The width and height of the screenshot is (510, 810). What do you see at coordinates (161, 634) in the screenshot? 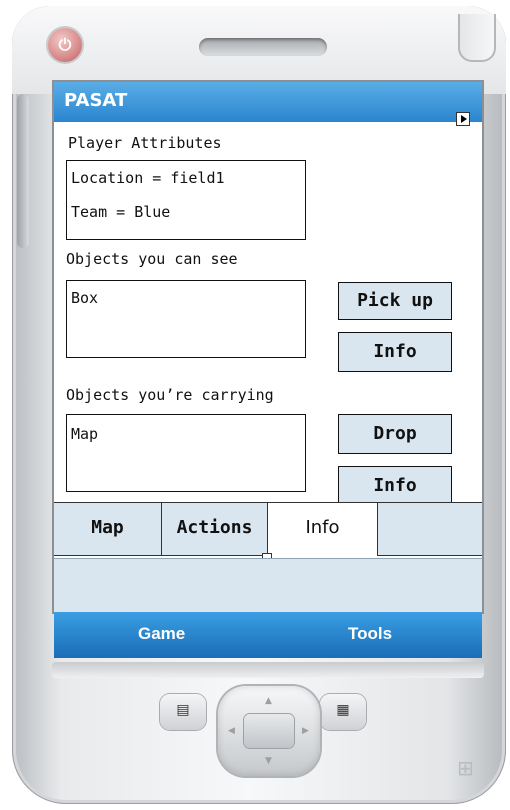
I see `menu-game: Game` at bounding box center [161, 634].